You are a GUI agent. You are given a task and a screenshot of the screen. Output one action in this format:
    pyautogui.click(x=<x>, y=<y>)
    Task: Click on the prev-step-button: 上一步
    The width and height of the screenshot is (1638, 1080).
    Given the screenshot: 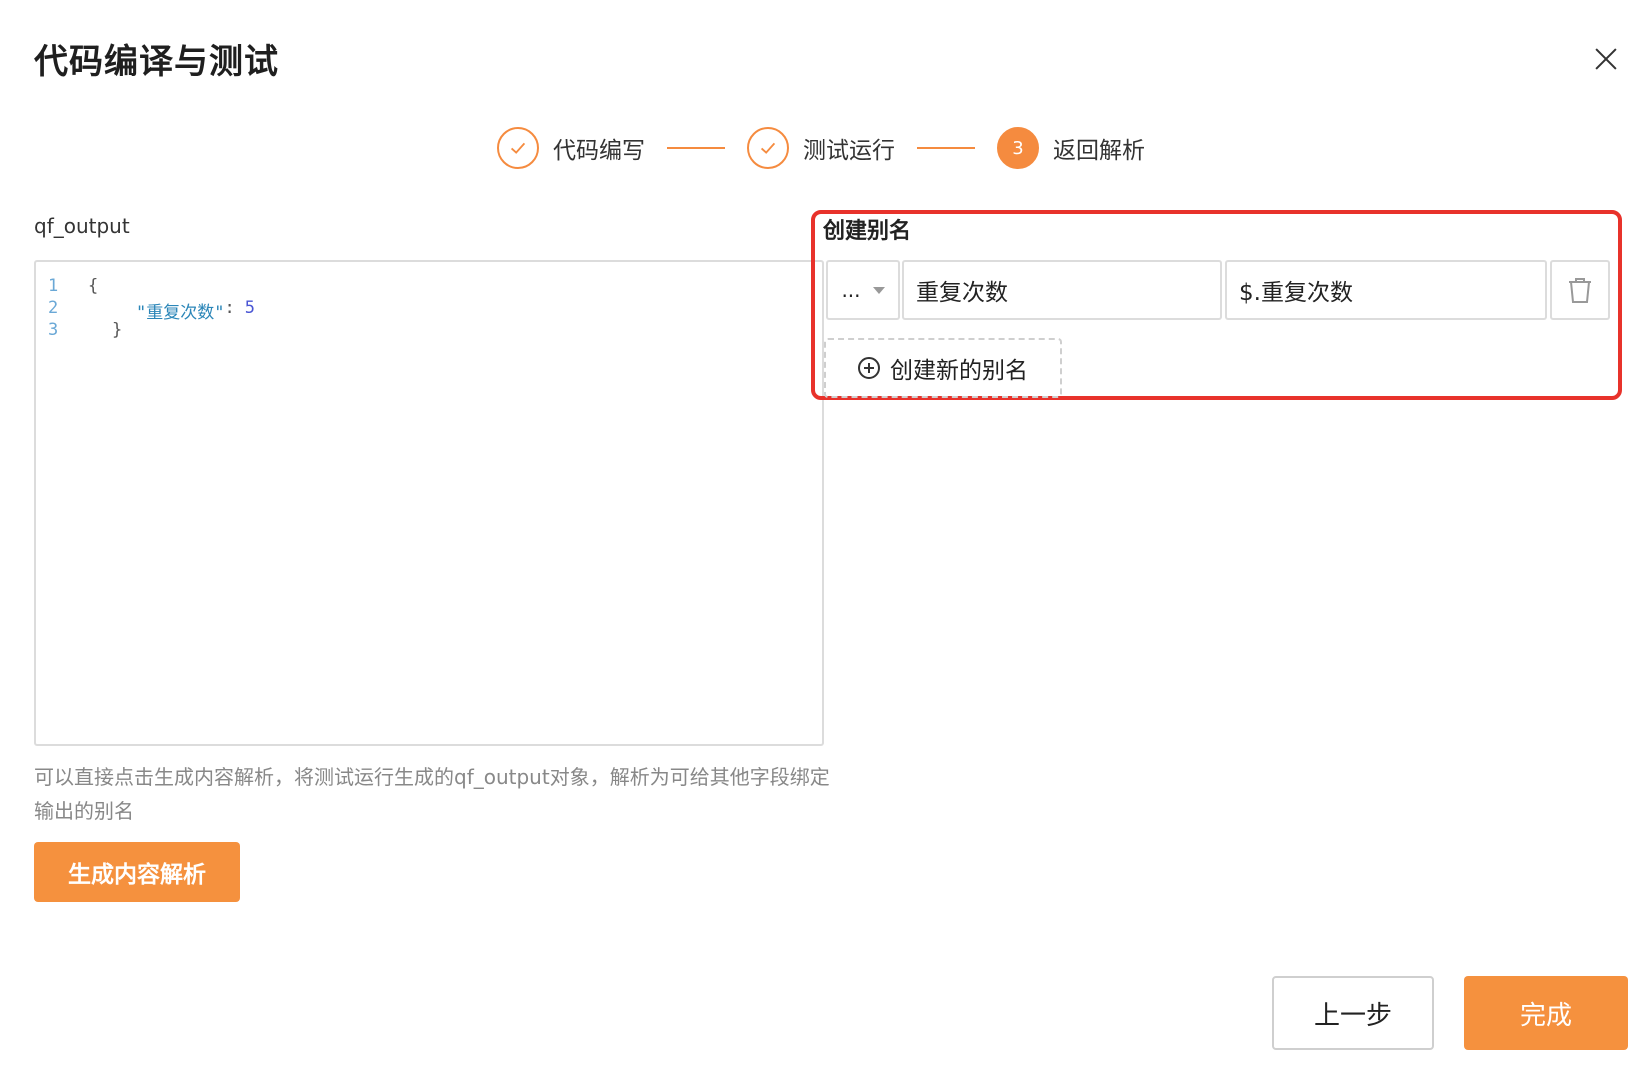 What is the action you would take?
    pyautogui.click(x=1353, y=1013)
    